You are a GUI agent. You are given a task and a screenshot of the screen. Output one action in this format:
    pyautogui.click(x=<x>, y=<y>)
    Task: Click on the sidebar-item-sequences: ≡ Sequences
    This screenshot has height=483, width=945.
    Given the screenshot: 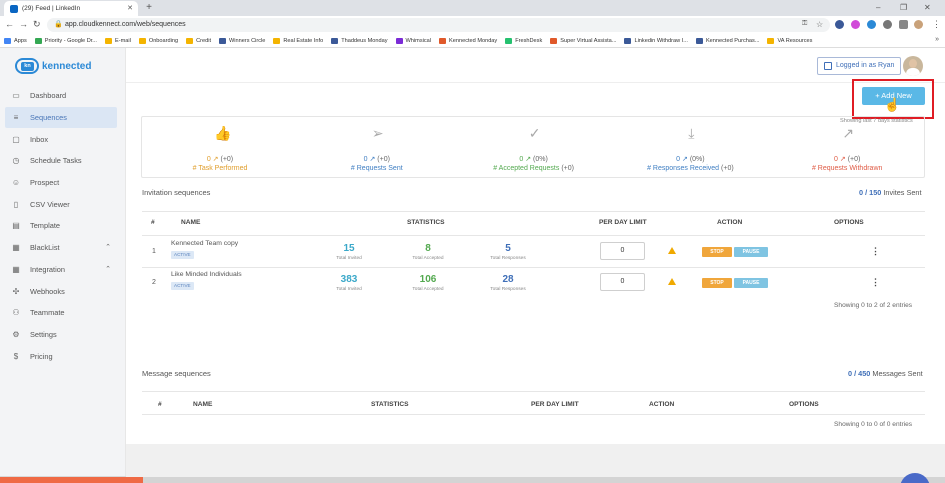 What is the action you would take?
    pyautogui.click(x=61, y=117)
    